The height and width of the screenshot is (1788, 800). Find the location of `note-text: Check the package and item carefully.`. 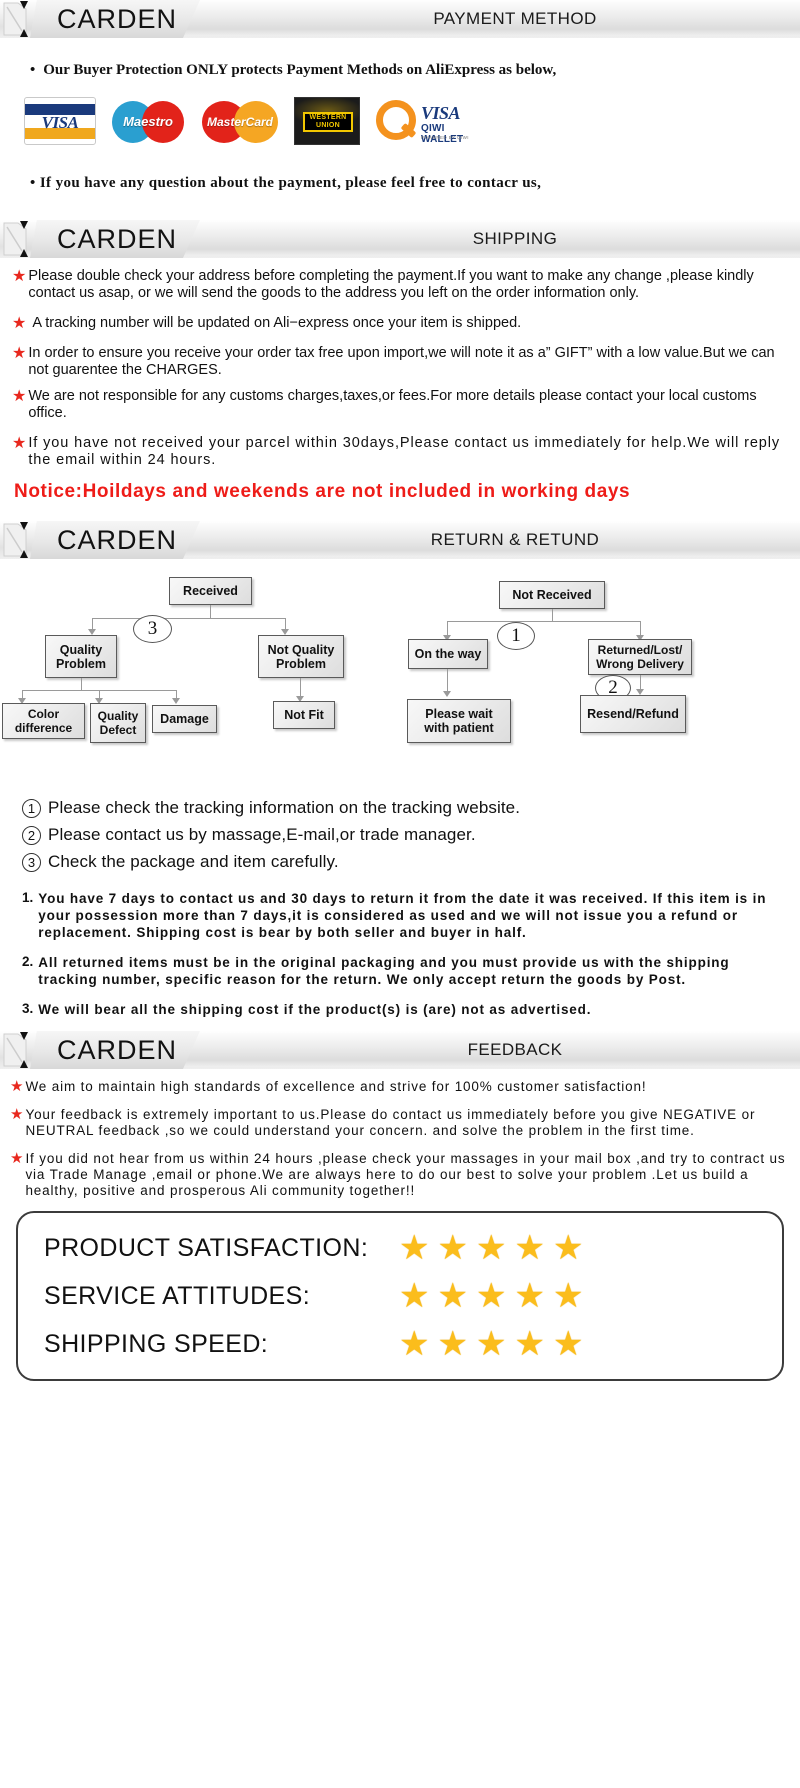

note-text: Check the package and item carefully. is located at coordinates (193, 861).